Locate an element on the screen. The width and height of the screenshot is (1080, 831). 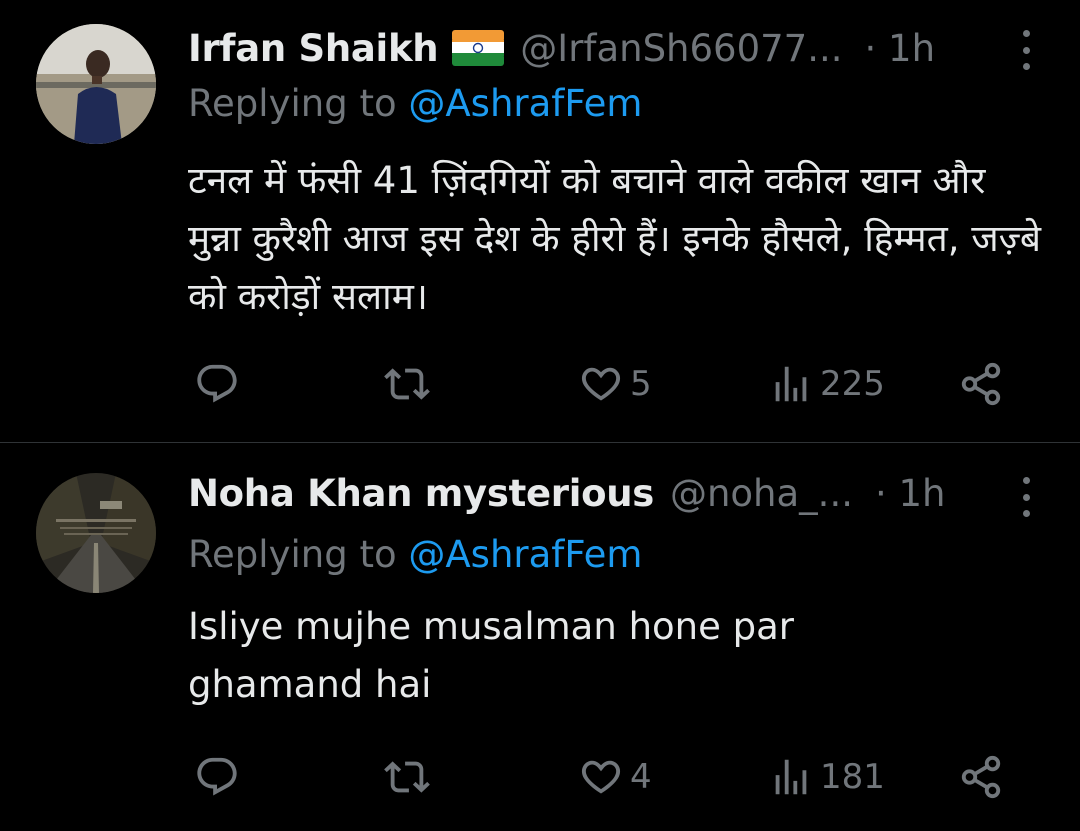
action-bar: 5 225 is located at coordinates (608, 384).